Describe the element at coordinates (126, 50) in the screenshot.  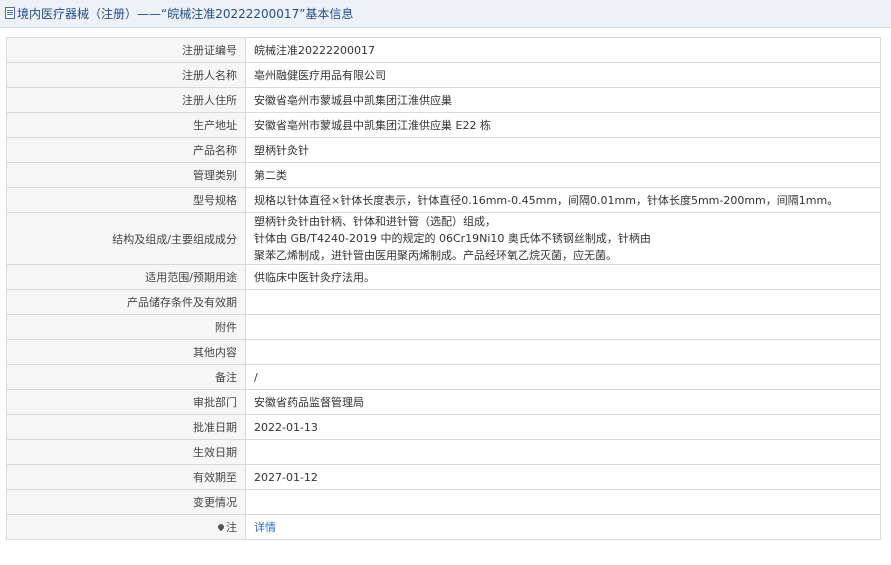
I see `row-label-registration-no: 注册证编号` at that location.